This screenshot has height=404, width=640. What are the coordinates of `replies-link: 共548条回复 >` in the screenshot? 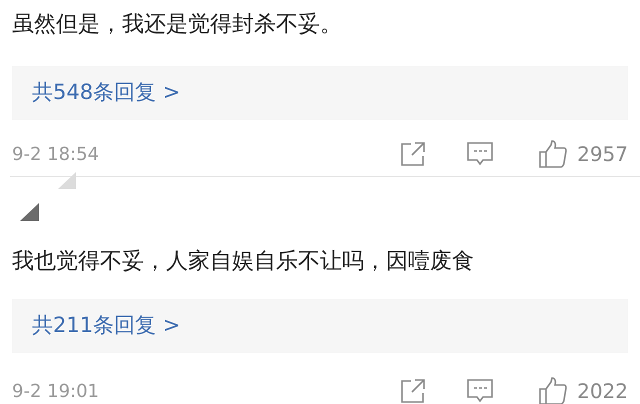 It's located at (320, 93).